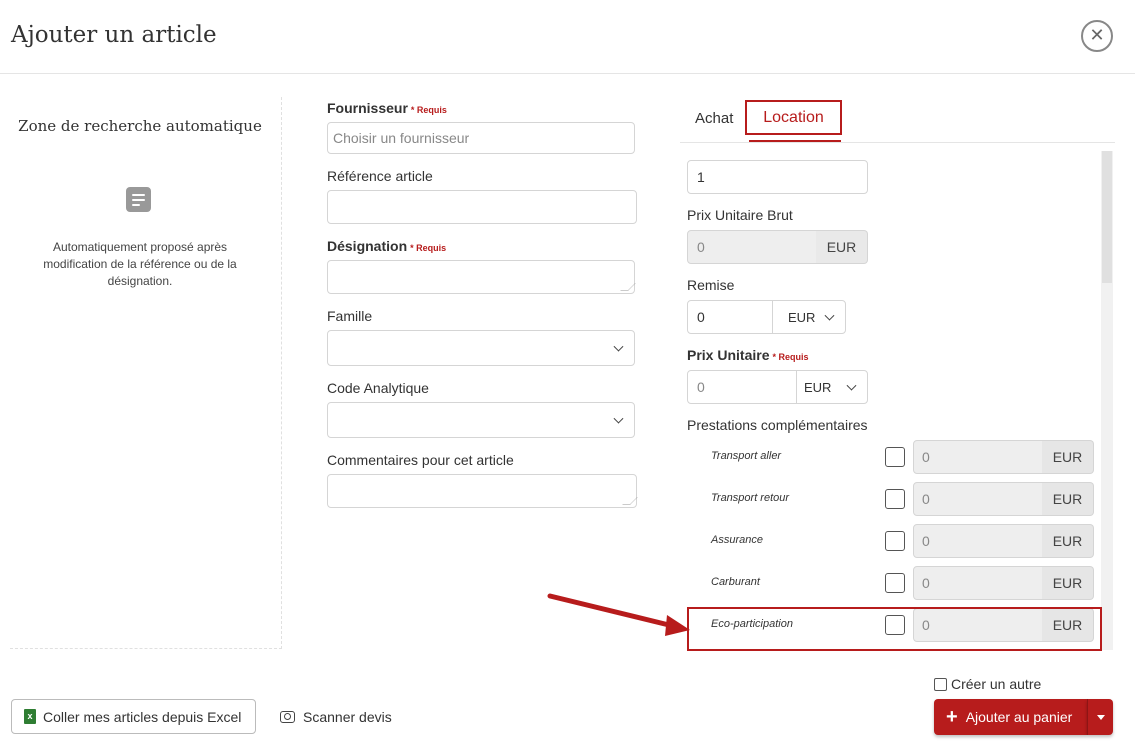 The image size is (1135, 750). I want to click on scrollbar-thumb, so click(1107, 217).